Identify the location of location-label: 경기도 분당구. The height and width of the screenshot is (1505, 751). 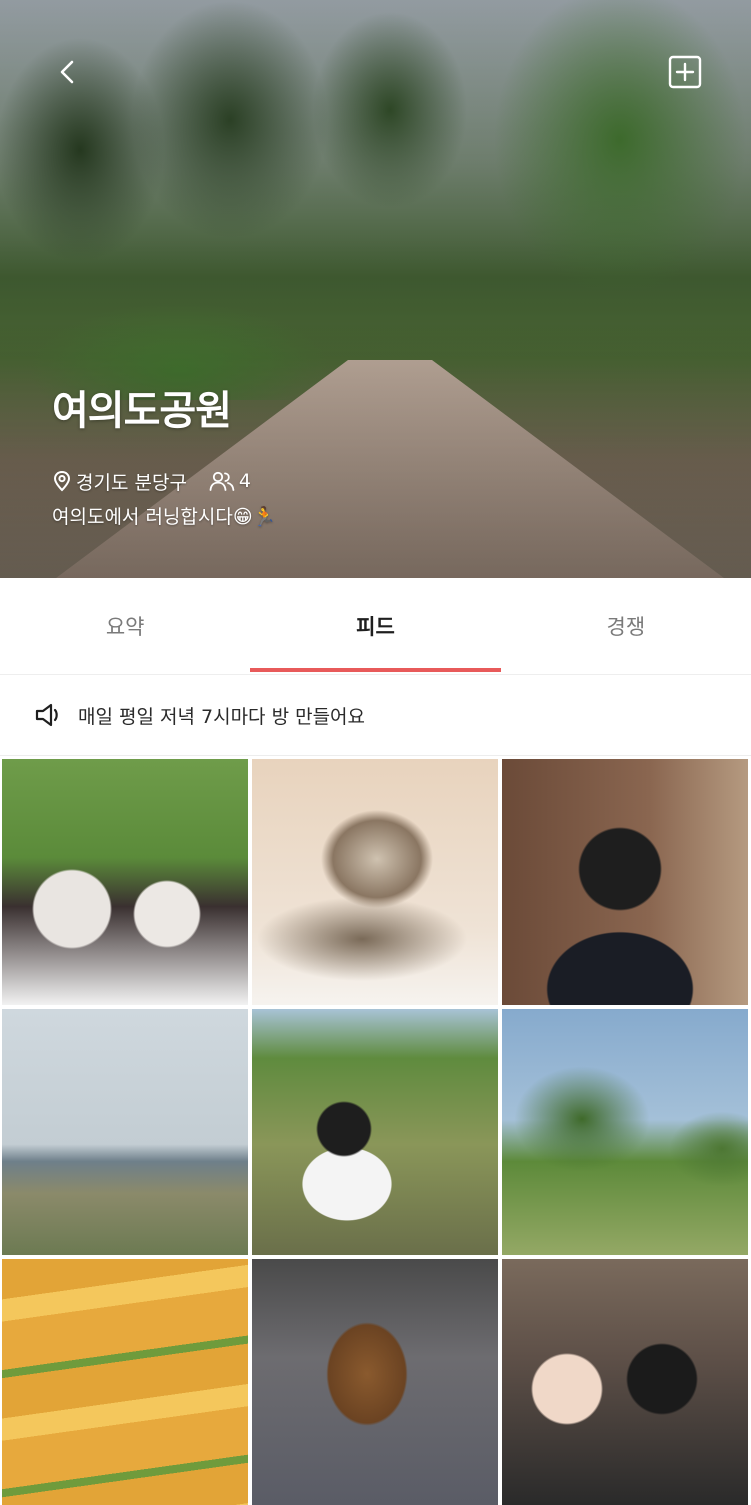
(131, 482).